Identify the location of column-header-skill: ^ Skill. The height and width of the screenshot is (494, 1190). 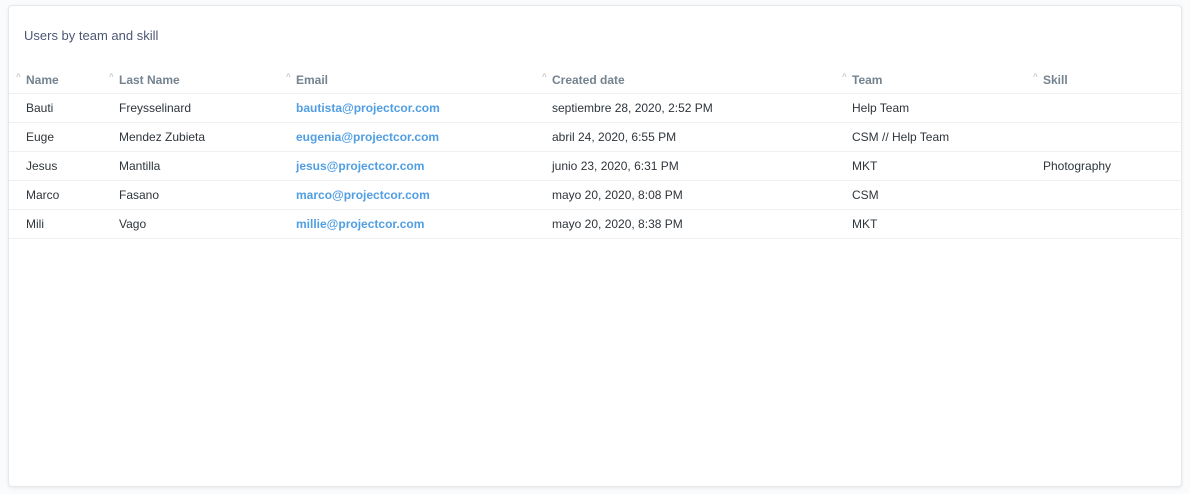
(1050, 79).